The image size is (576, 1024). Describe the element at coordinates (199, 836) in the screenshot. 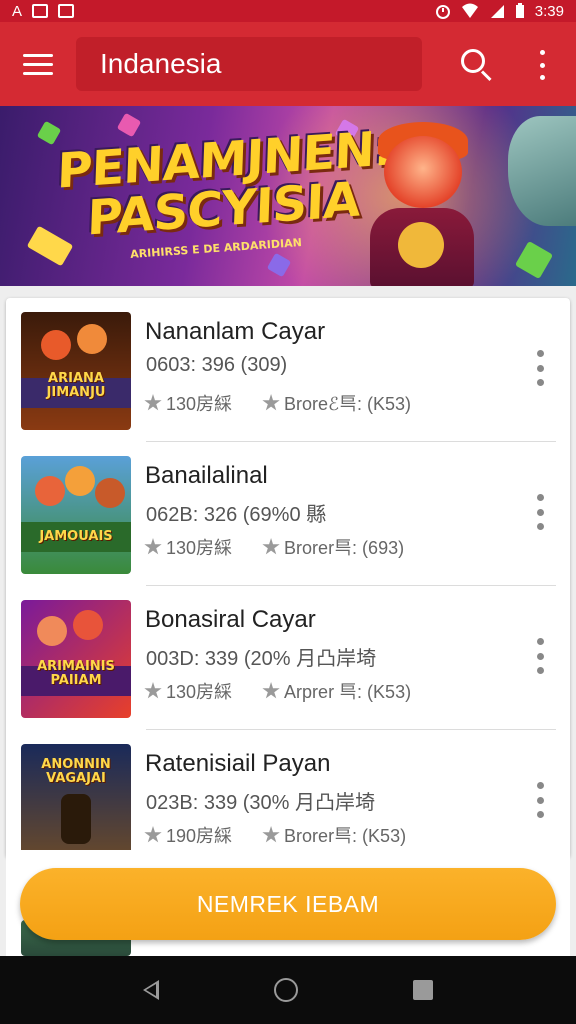

I see `game-rating: 190房綵` at that location.